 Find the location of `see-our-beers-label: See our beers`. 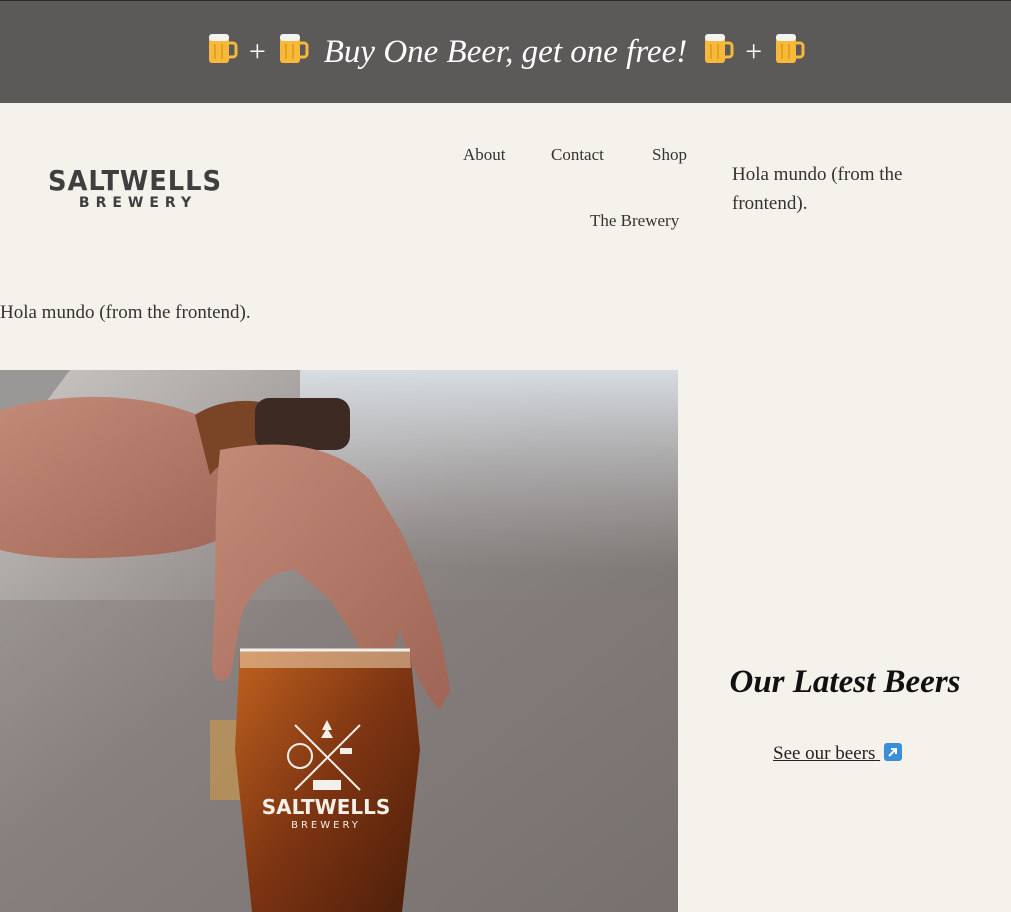

see-our-beers-label: See our beers is located at coordinates (824, 753).